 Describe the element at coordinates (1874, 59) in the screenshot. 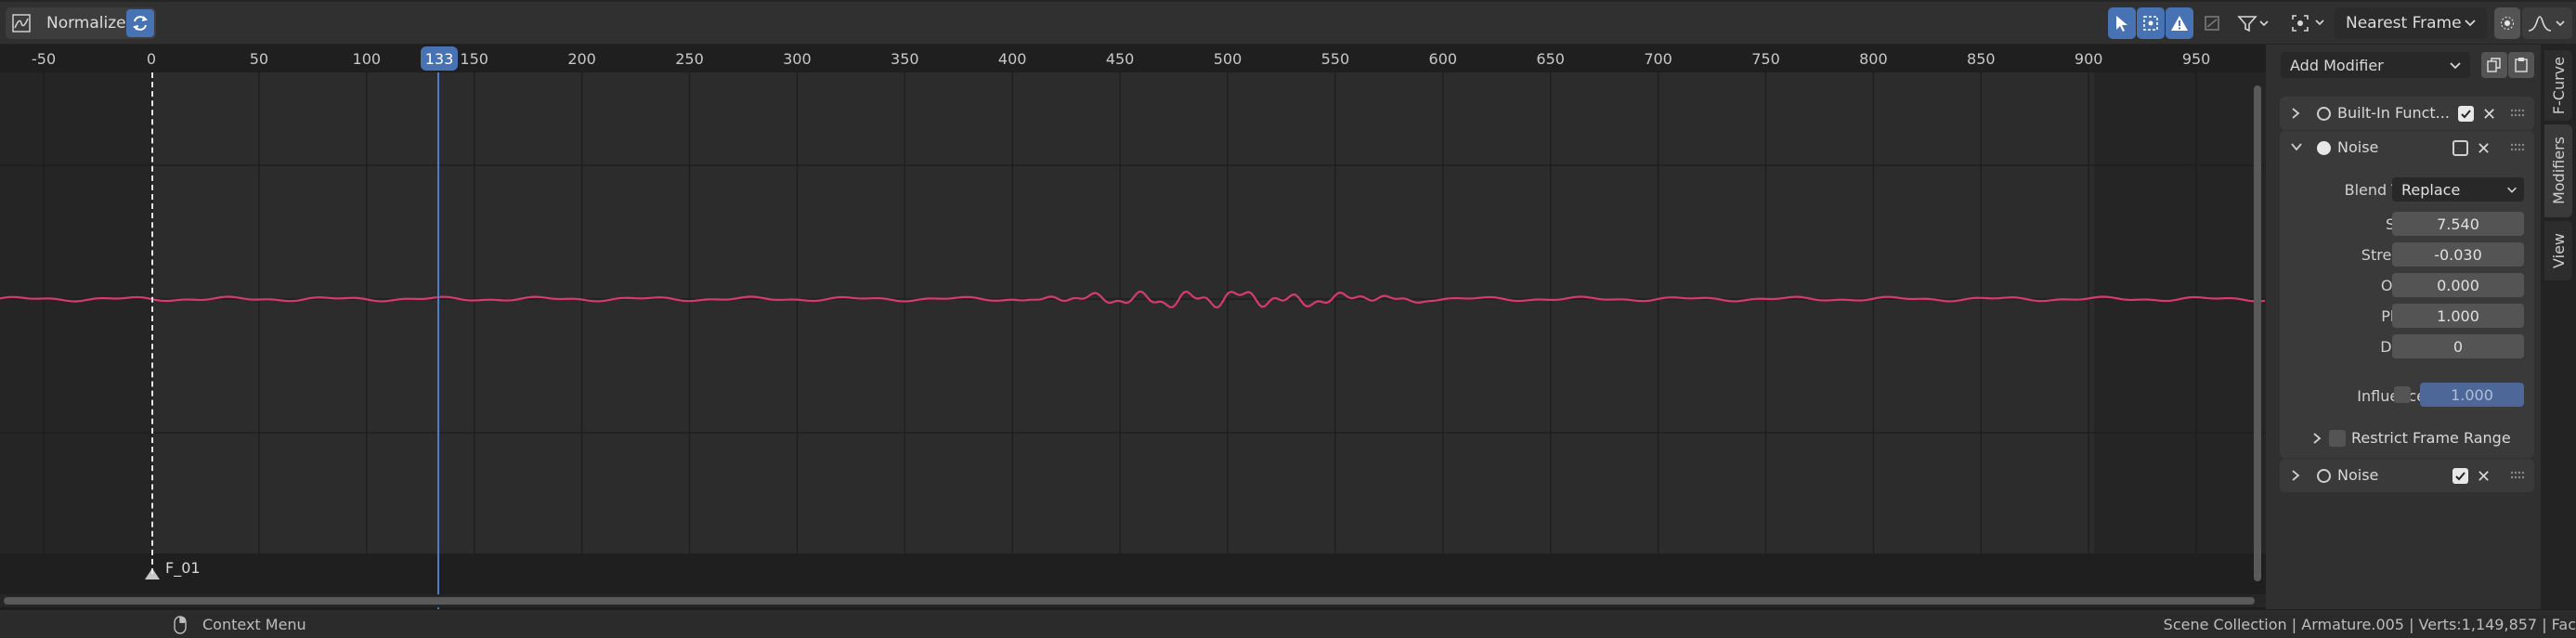

I see `ruler-tick-label: 800` at that location.